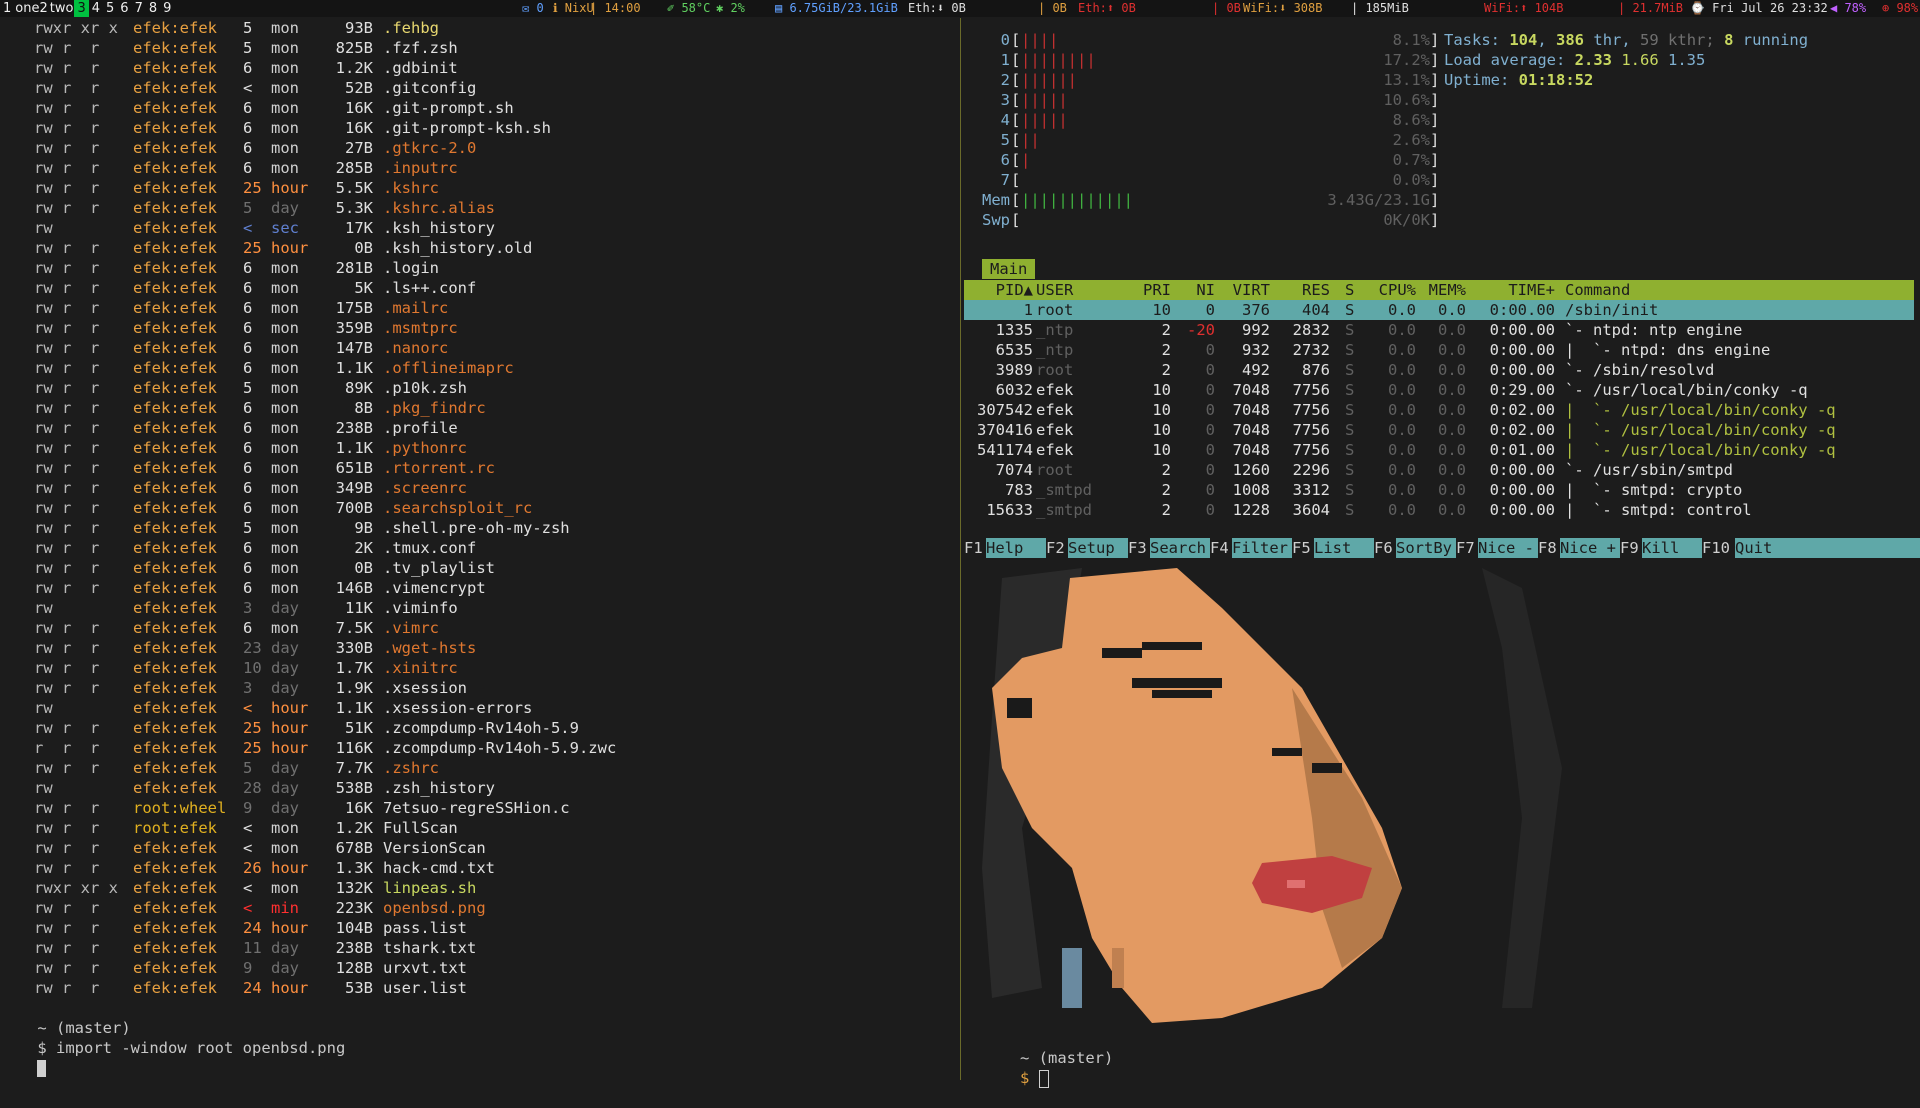  I want to click on fkey-f3: F3, so click(1137, 548).